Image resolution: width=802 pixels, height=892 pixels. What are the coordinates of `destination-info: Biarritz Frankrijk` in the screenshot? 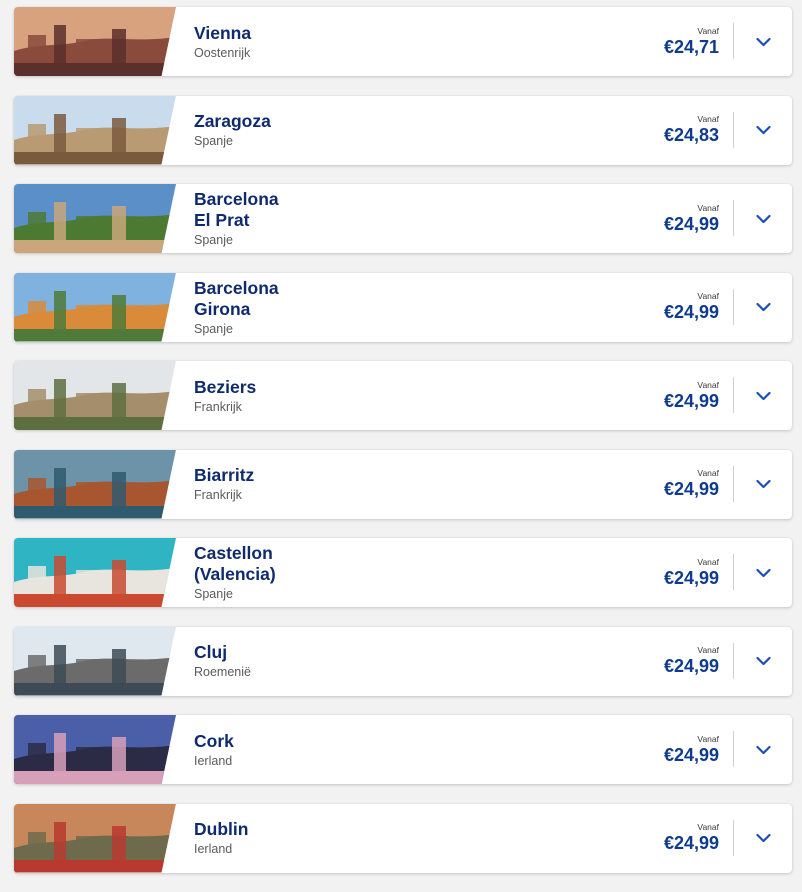 It's located at (344, 484).